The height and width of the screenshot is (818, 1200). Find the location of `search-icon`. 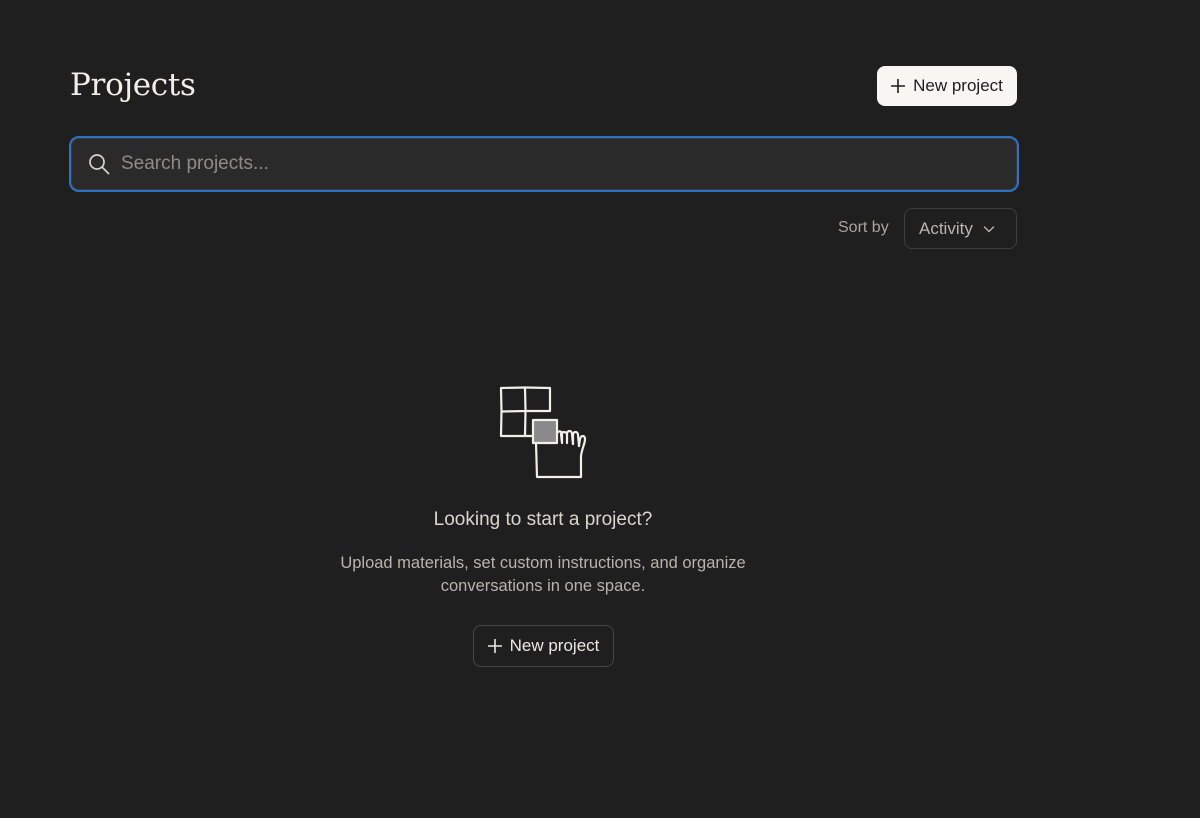

search-icon is located at coordinates (99, 164).